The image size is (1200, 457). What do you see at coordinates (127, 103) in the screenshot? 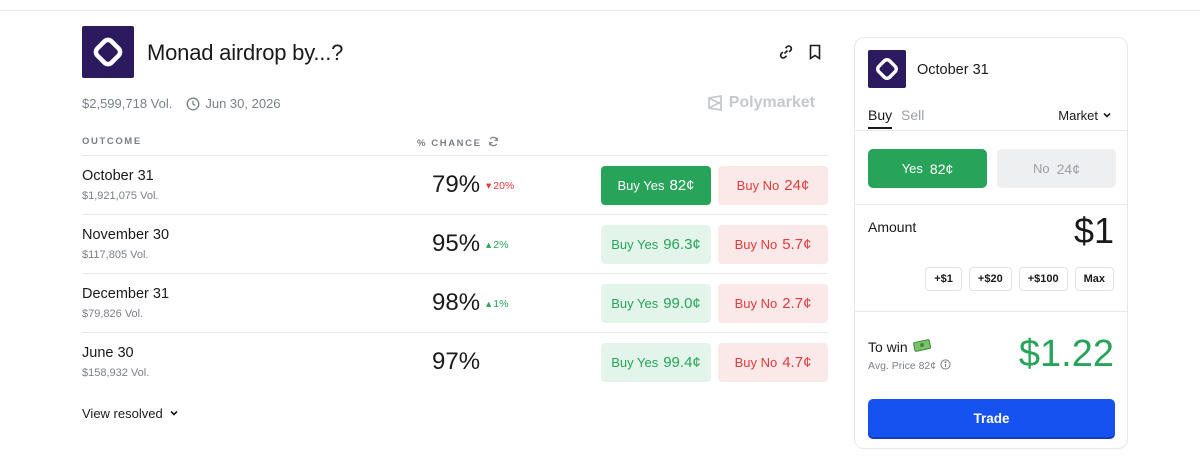
I see `market-volume: $2,599,718 Vol.` at bounding box center [127, 103].